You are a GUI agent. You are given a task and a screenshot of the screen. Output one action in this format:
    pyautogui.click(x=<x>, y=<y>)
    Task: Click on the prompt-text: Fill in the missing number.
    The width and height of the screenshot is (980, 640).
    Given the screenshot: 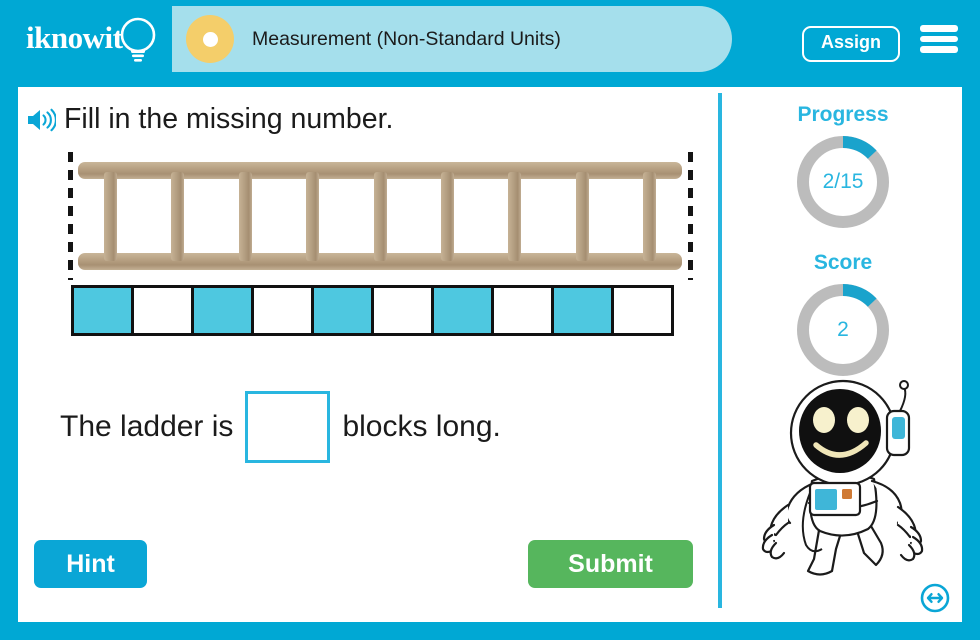 What is the action you would take?
    pyautogui.click(x=229, y=119)
    